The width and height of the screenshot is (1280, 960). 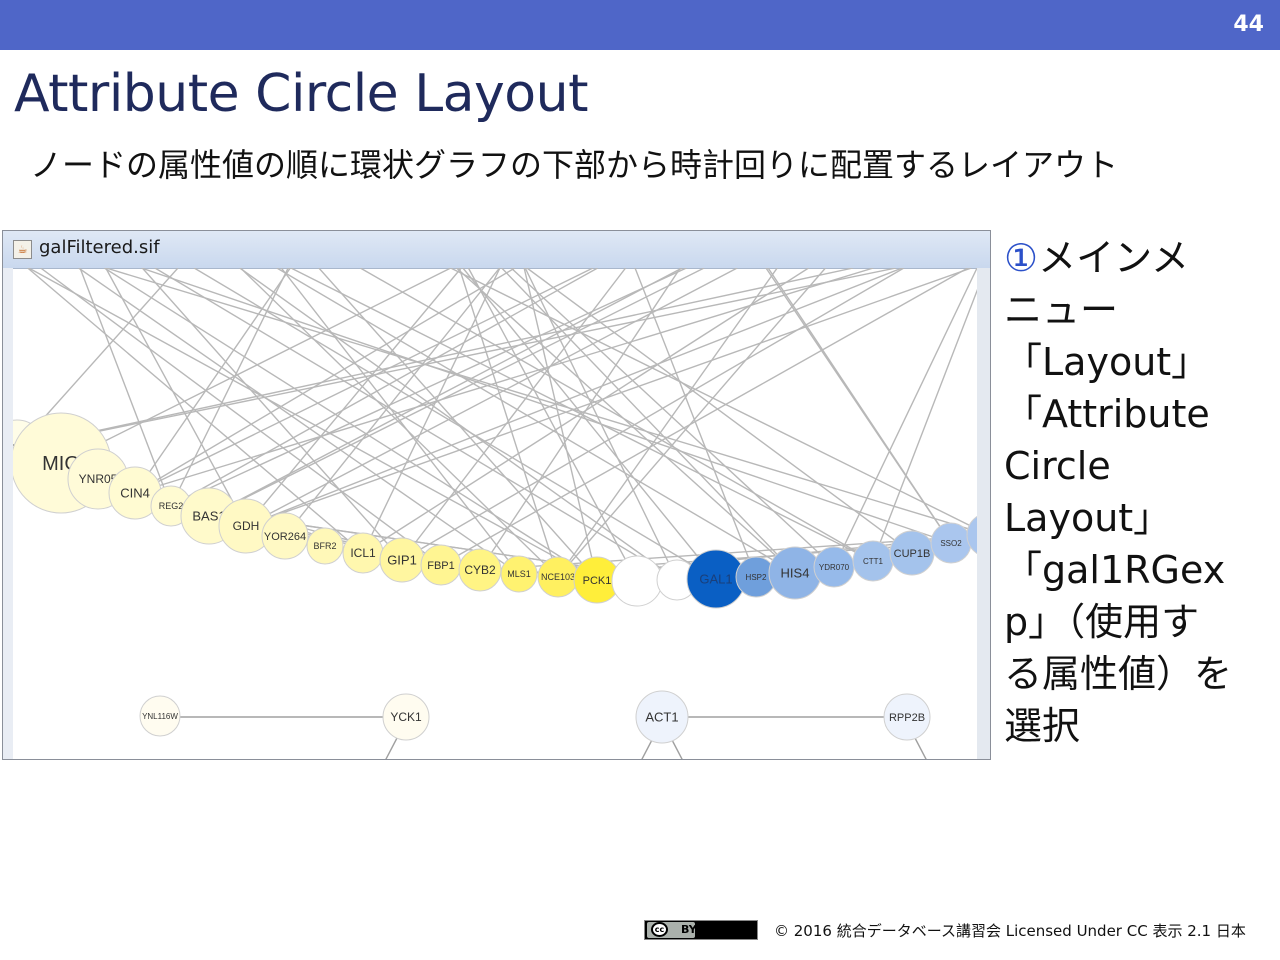 I want to click on node-ctt1: CTT1, so click(x=873, y=561).